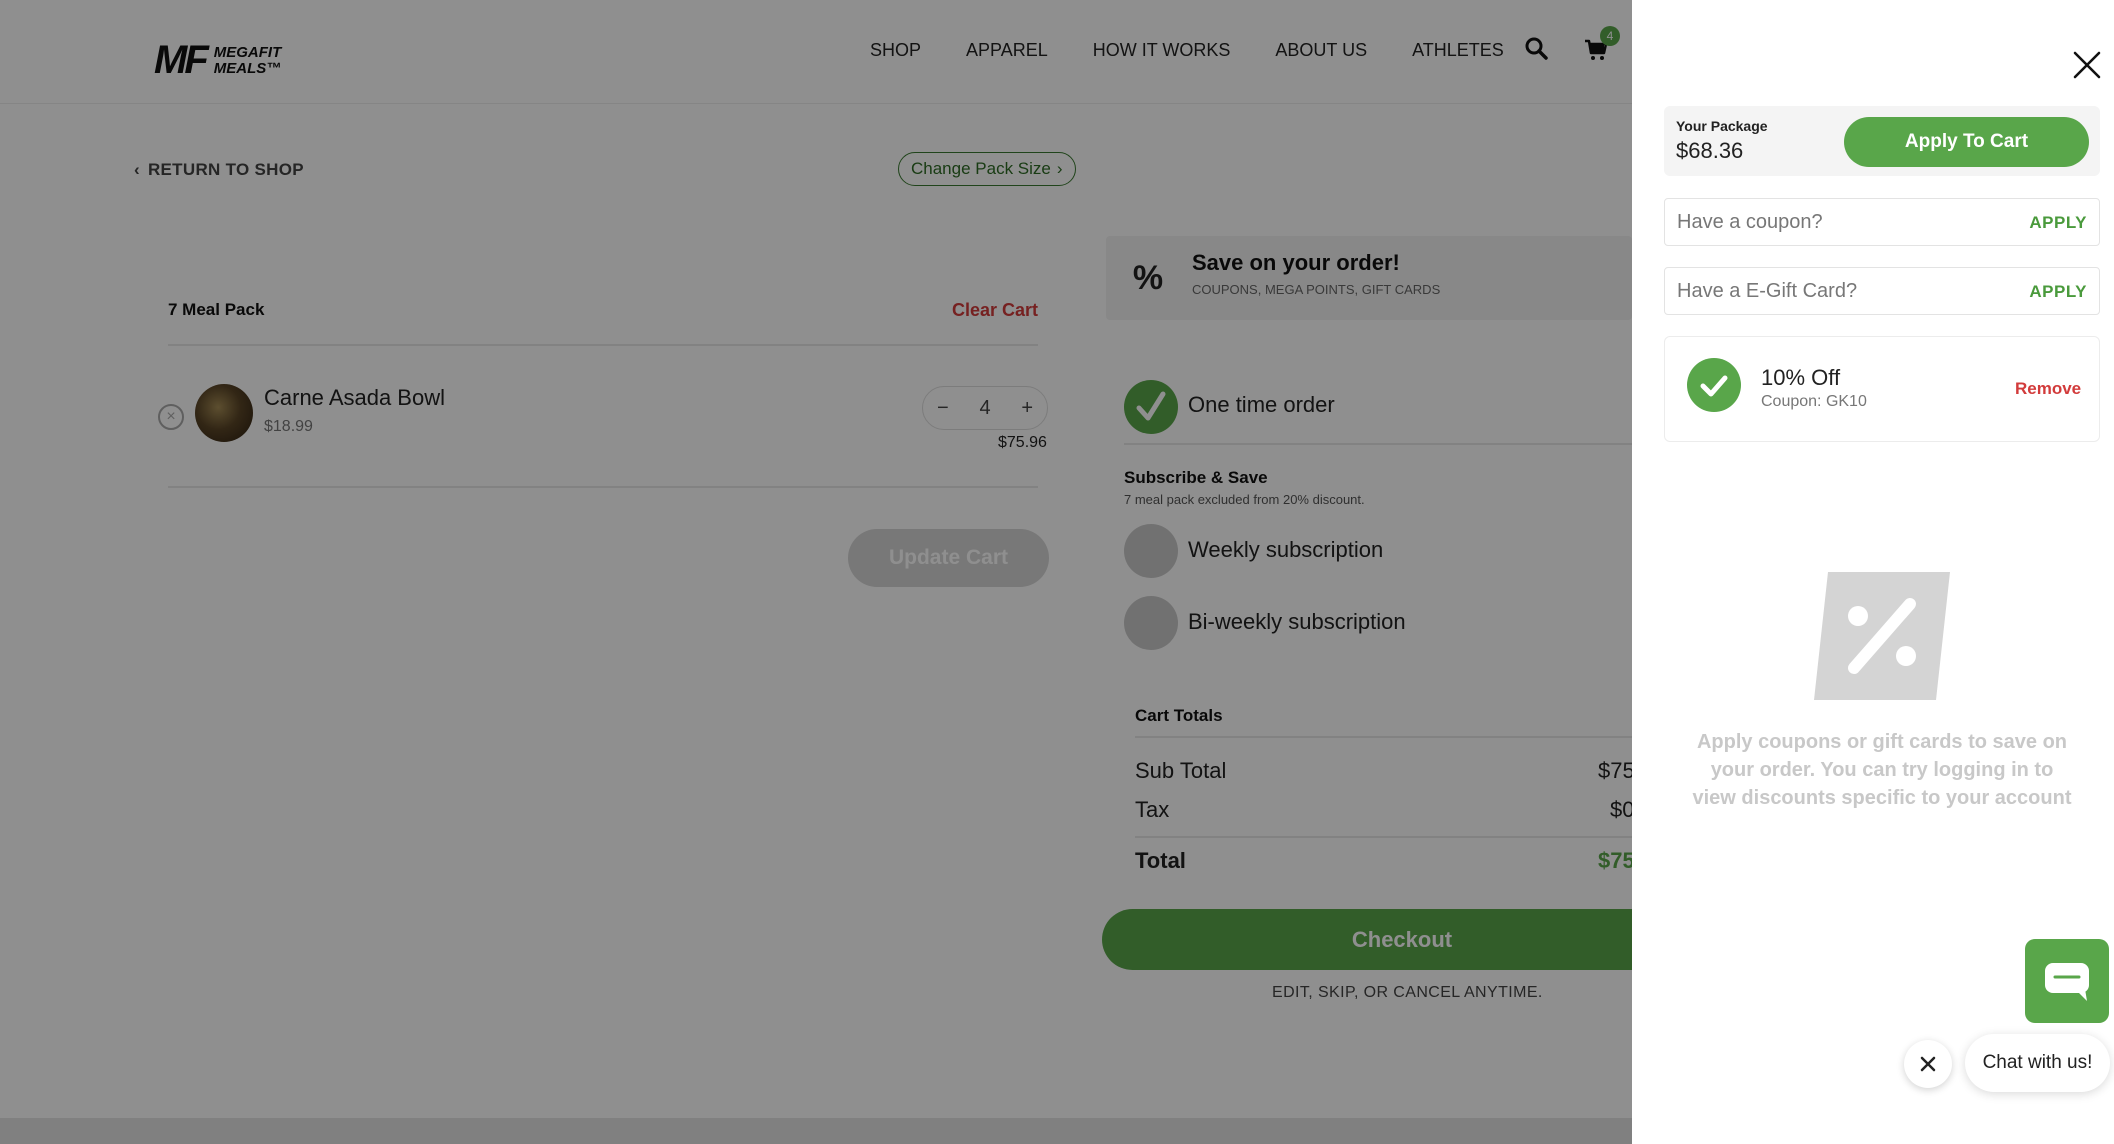 This screenshot has height=1144, width=2114. I want to click on remove-coupon-button: Remove, so click(2048, 389).